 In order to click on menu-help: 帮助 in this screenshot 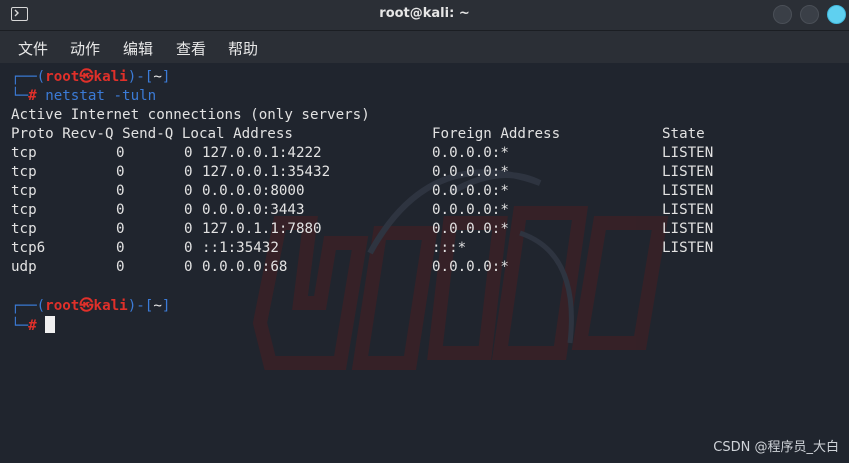, I will do `click(243, 48)`.